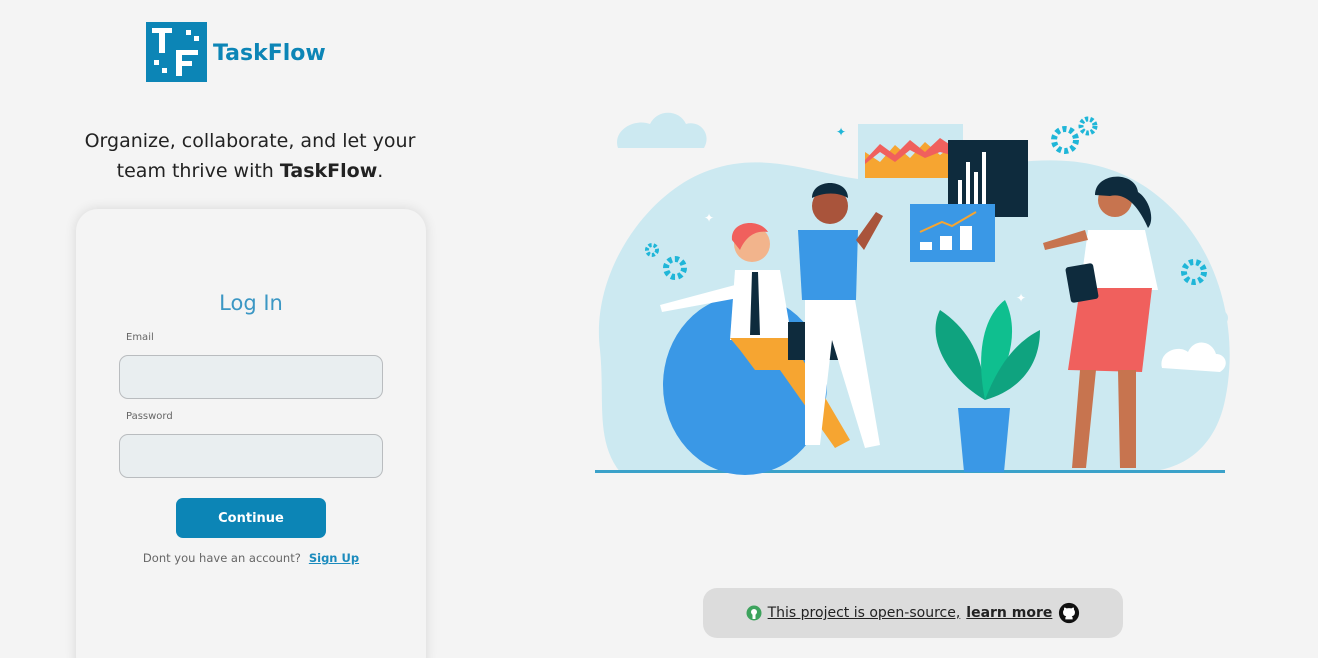  I want to click on open-source-icon, so click(754, 613).